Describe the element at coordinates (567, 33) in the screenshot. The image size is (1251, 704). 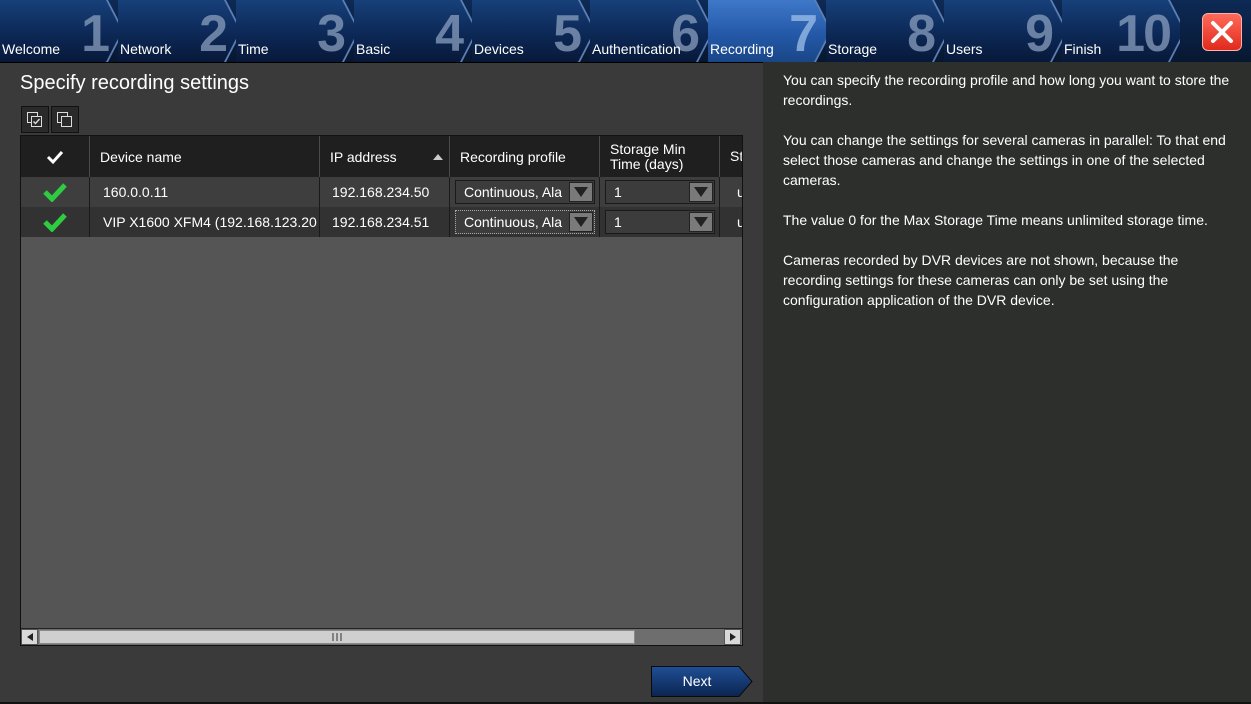
I see `step-number: 5` at that location.